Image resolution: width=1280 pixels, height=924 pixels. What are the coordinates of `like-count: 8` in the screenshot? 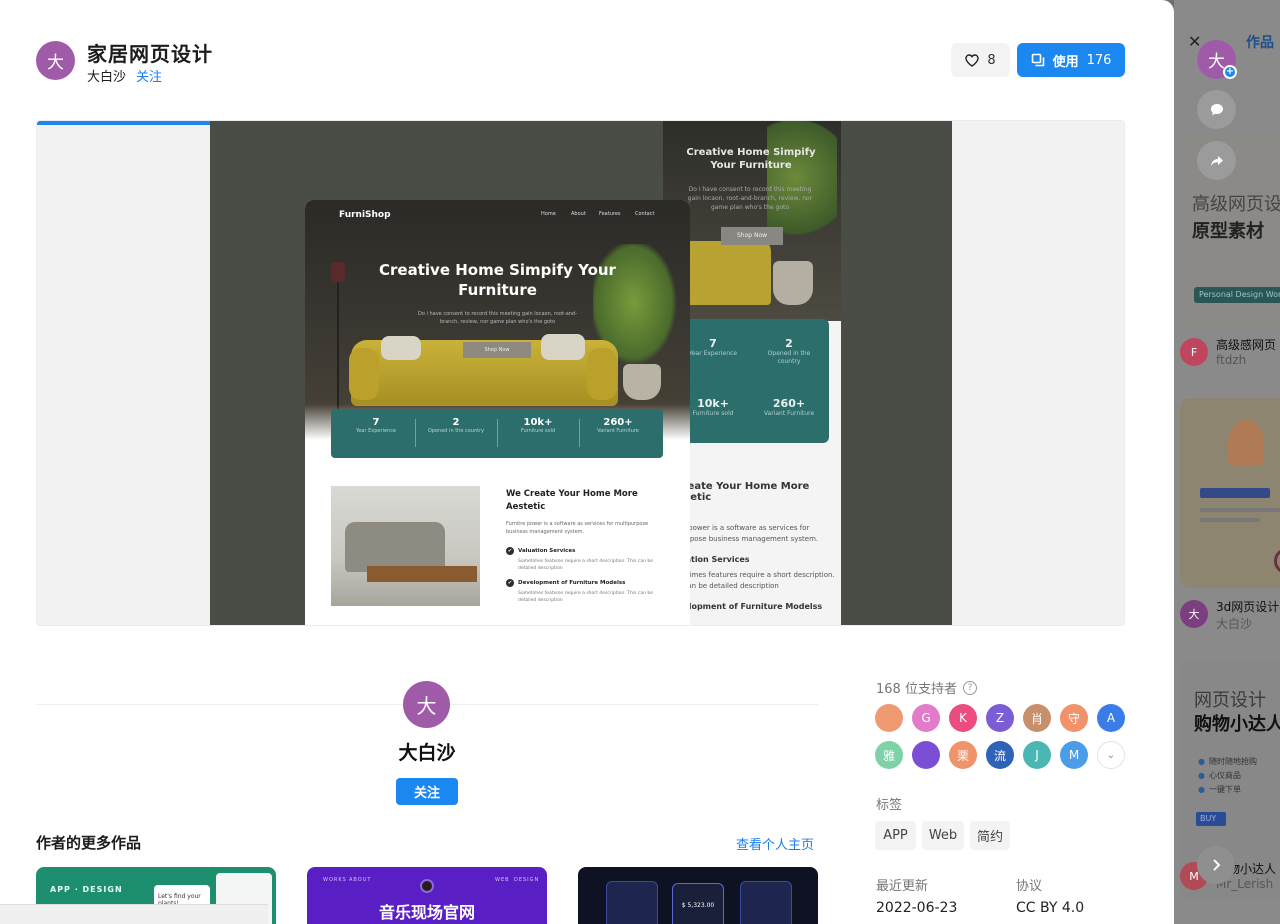 It's located at (991, 60).